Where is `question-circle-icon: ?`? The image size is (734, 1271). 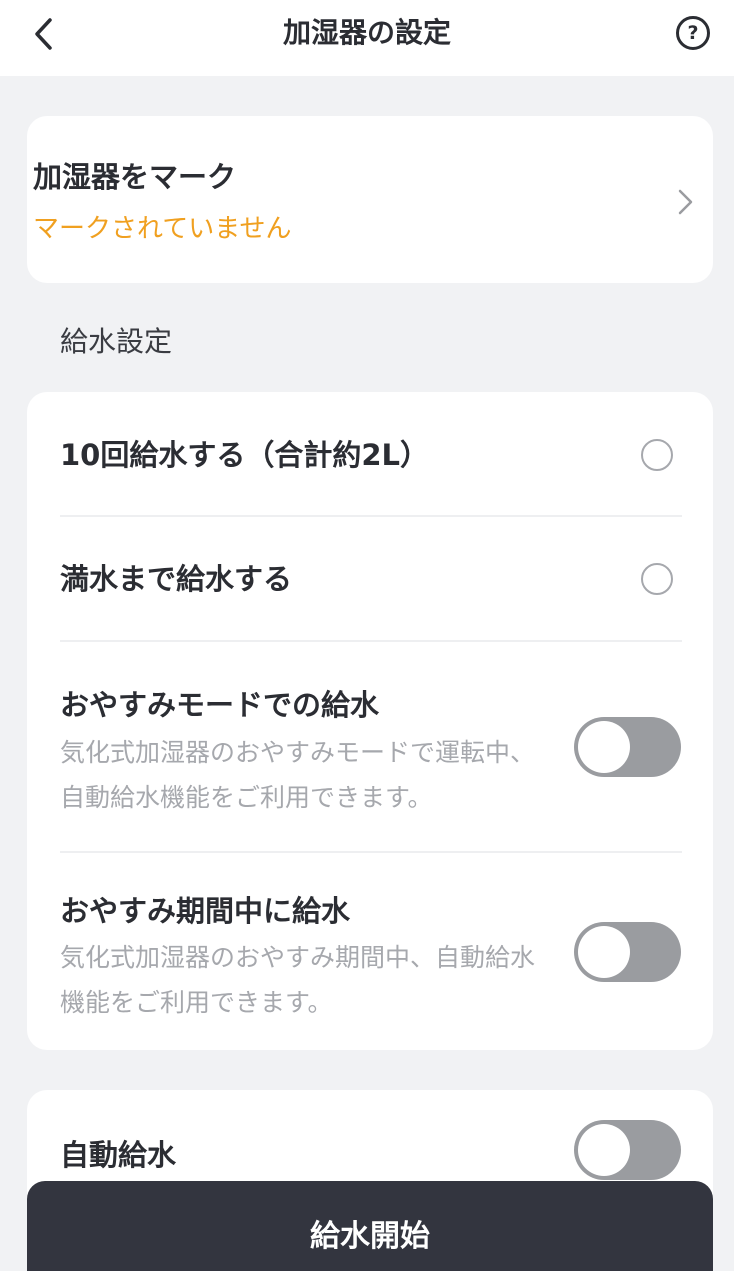
question-circle-icon: ? is located at coordinates (693, 33).